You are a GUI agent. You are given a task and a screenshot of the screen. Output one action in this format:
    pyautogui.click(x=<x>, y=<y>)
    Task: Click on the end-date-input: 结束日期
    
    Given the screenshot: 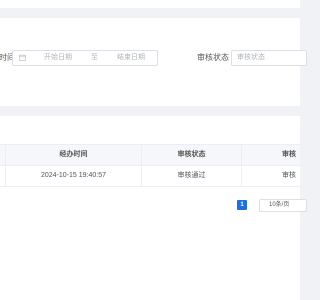 What is the action you would take?
    pyautogui.click(x=131, y=58)
    